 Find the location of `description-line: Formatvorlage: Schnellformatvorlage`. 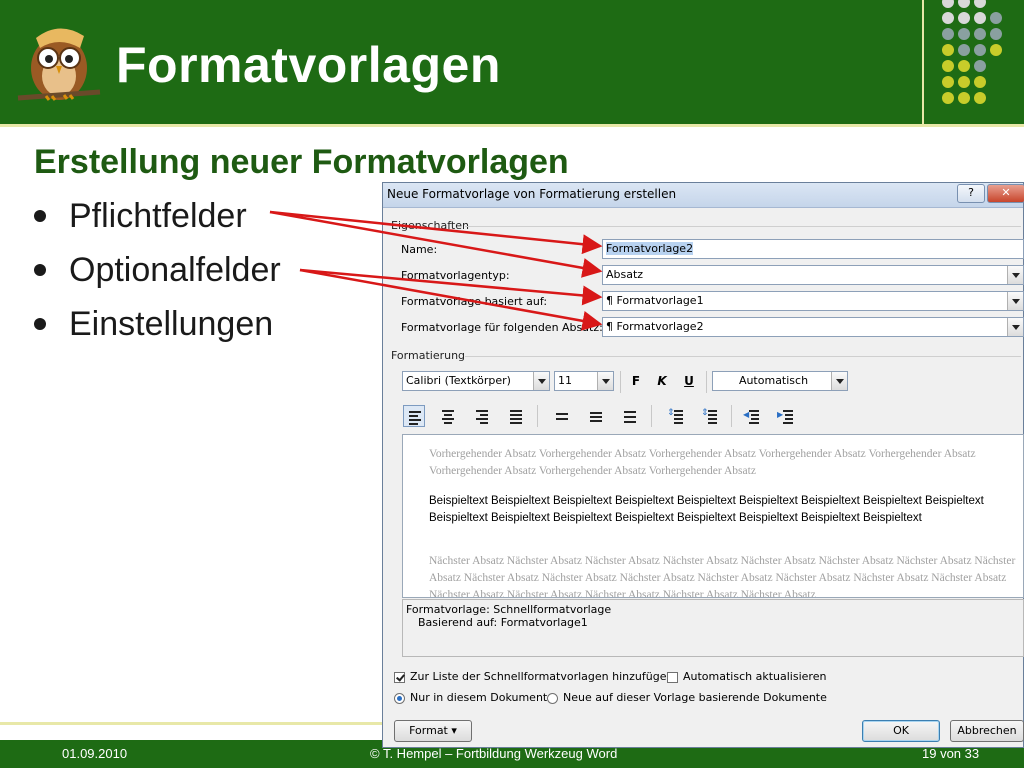

description-line: Formatvorlage: Schnellformatvorlage is located at coordinates (509, 609).